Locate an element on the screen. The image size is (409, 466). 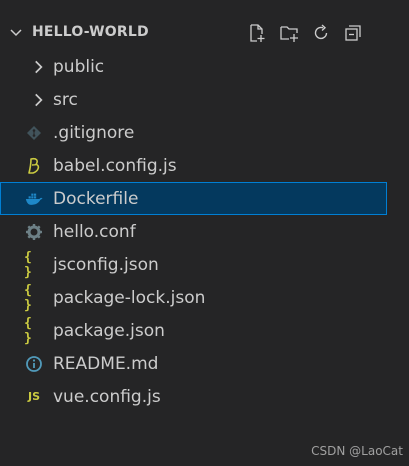
tree-item-jsconfig: { } jsconfig.json is located at coordinates (193, 264).